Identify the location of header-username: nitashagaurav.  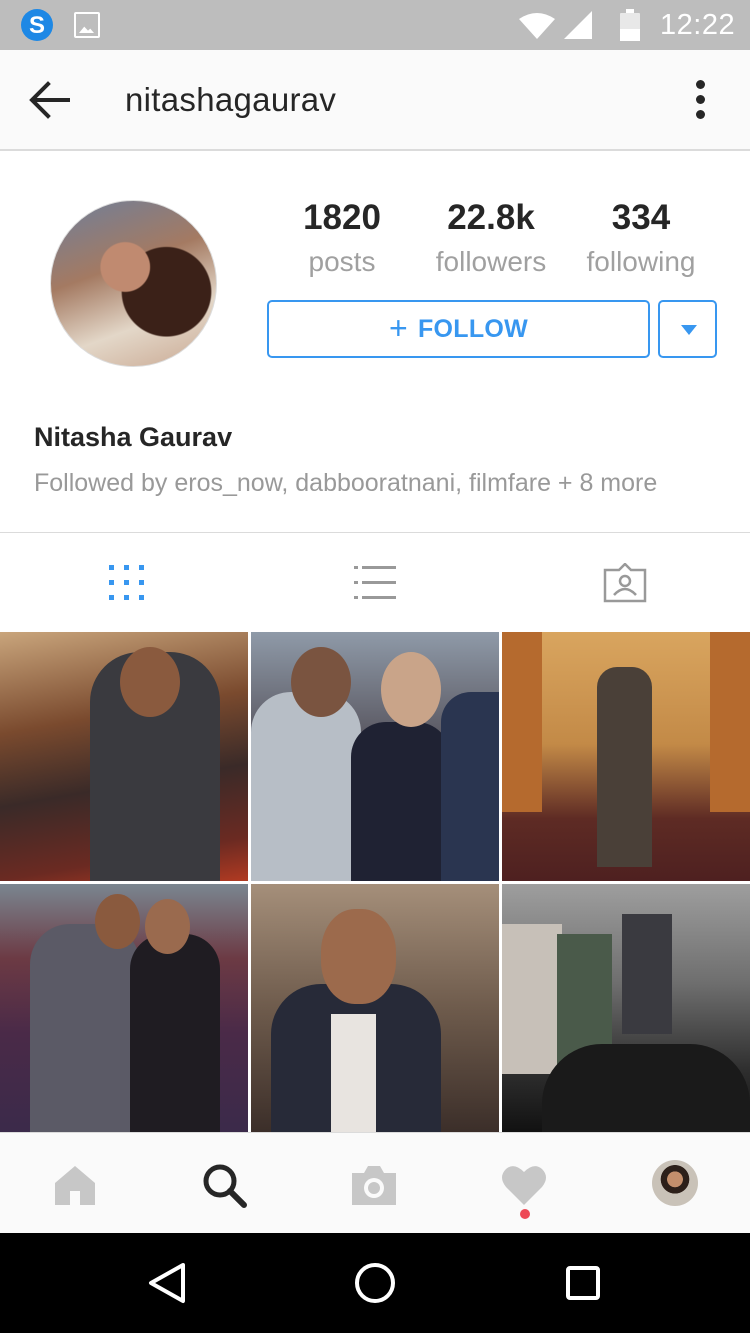
(231, 99).